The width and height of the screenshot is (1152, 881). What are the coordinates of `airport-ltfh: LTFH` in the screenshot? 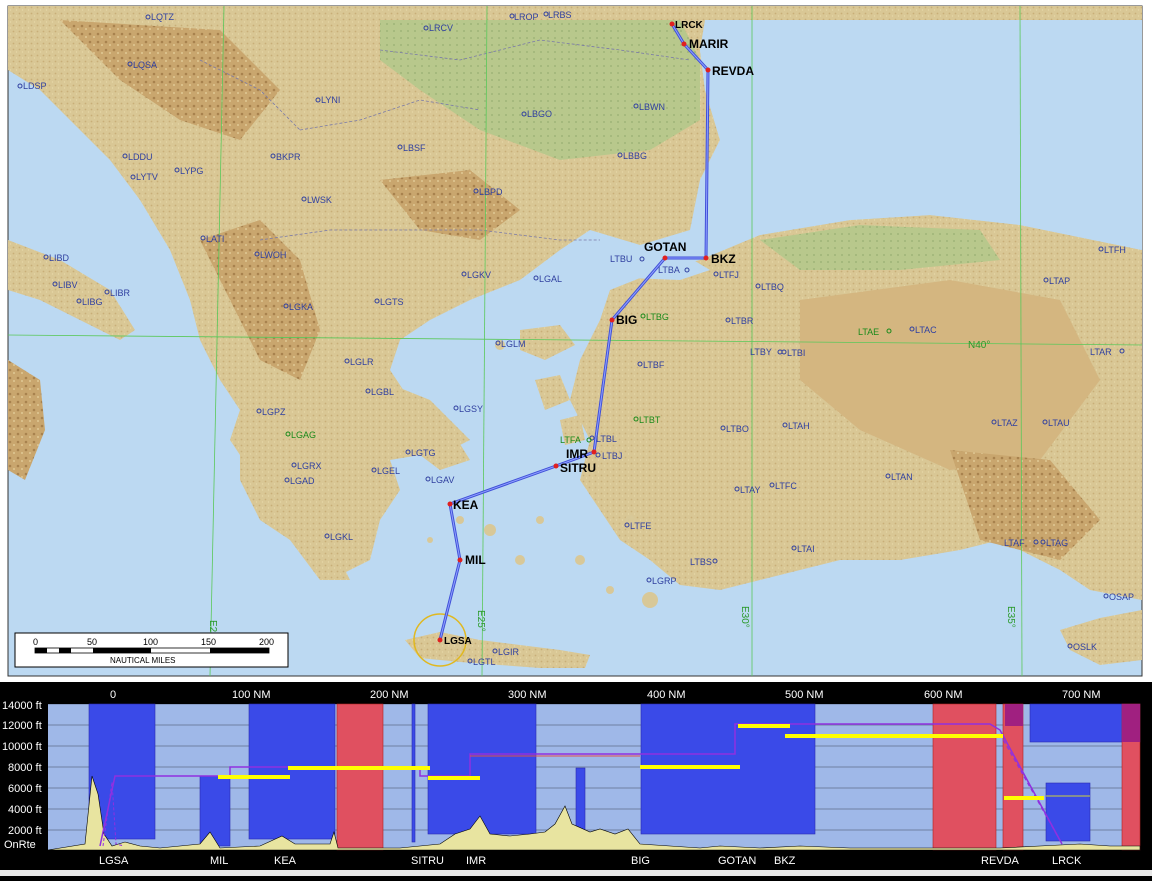 It's located at (1112, 250).